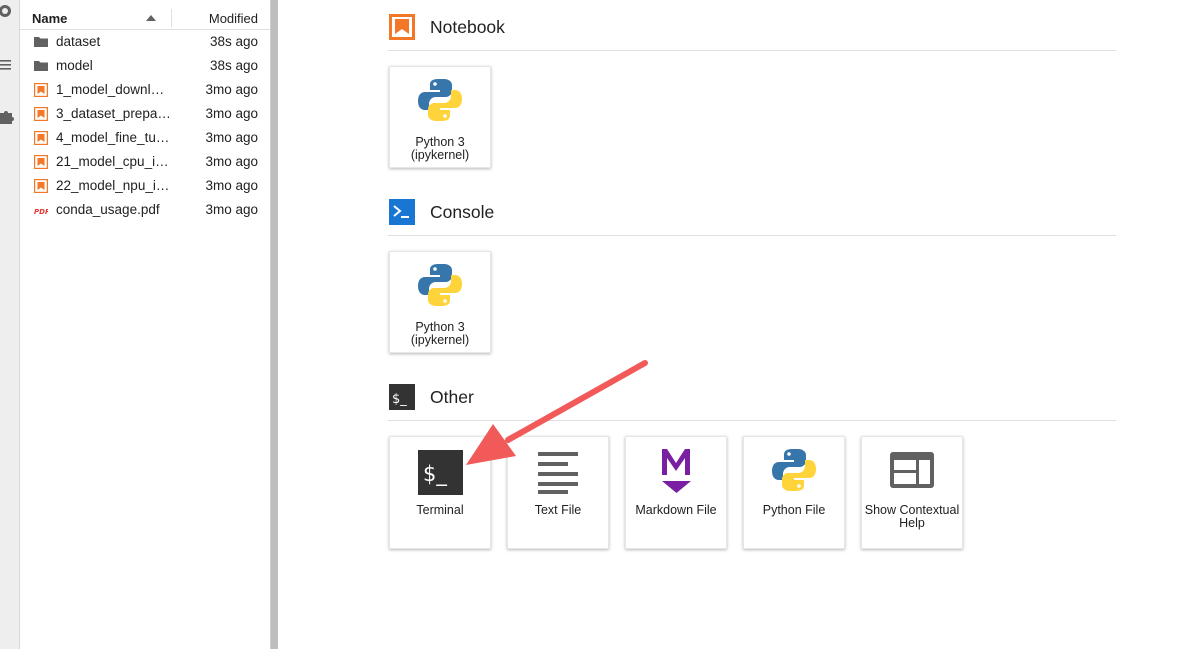  I want to click on card-label: Terminal, so click(440, 510).